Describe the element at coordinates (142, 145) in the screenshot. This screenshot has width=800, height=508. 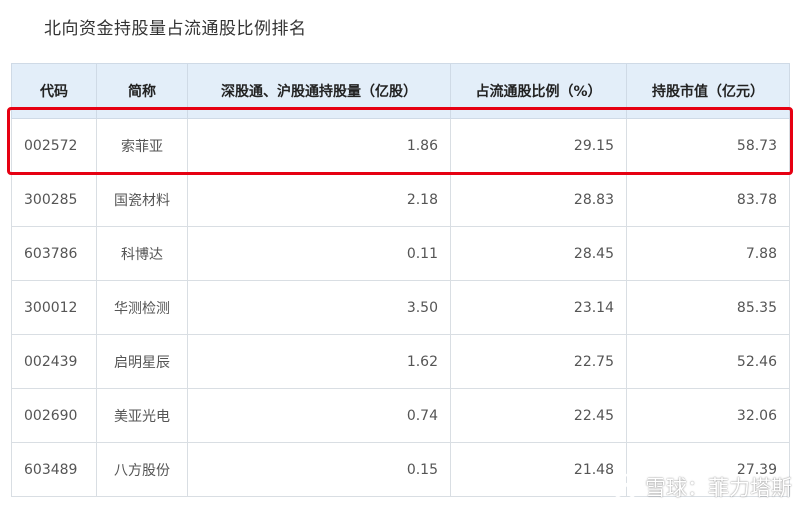
I see `cell-name: 索菲亚` at that location.